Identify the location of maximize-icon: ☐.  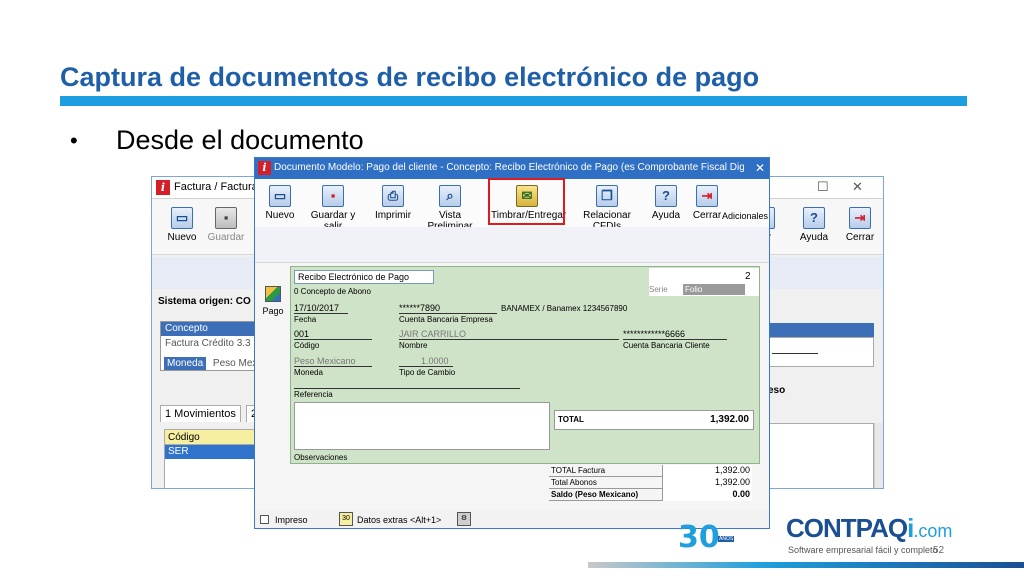
(823, 187).